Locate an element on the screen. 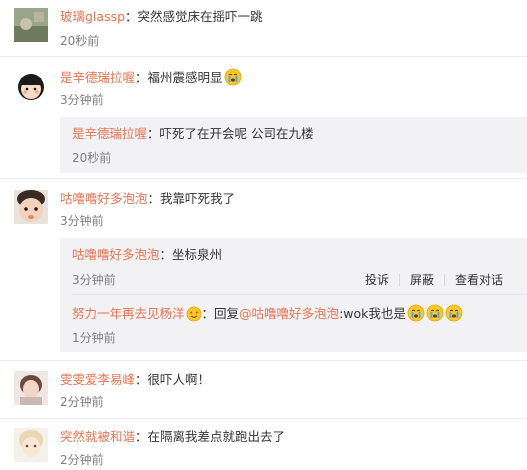  comment-line: 突然就被和谐：在隔离我差点就跑出去了 is located at coordinates (172, 437).